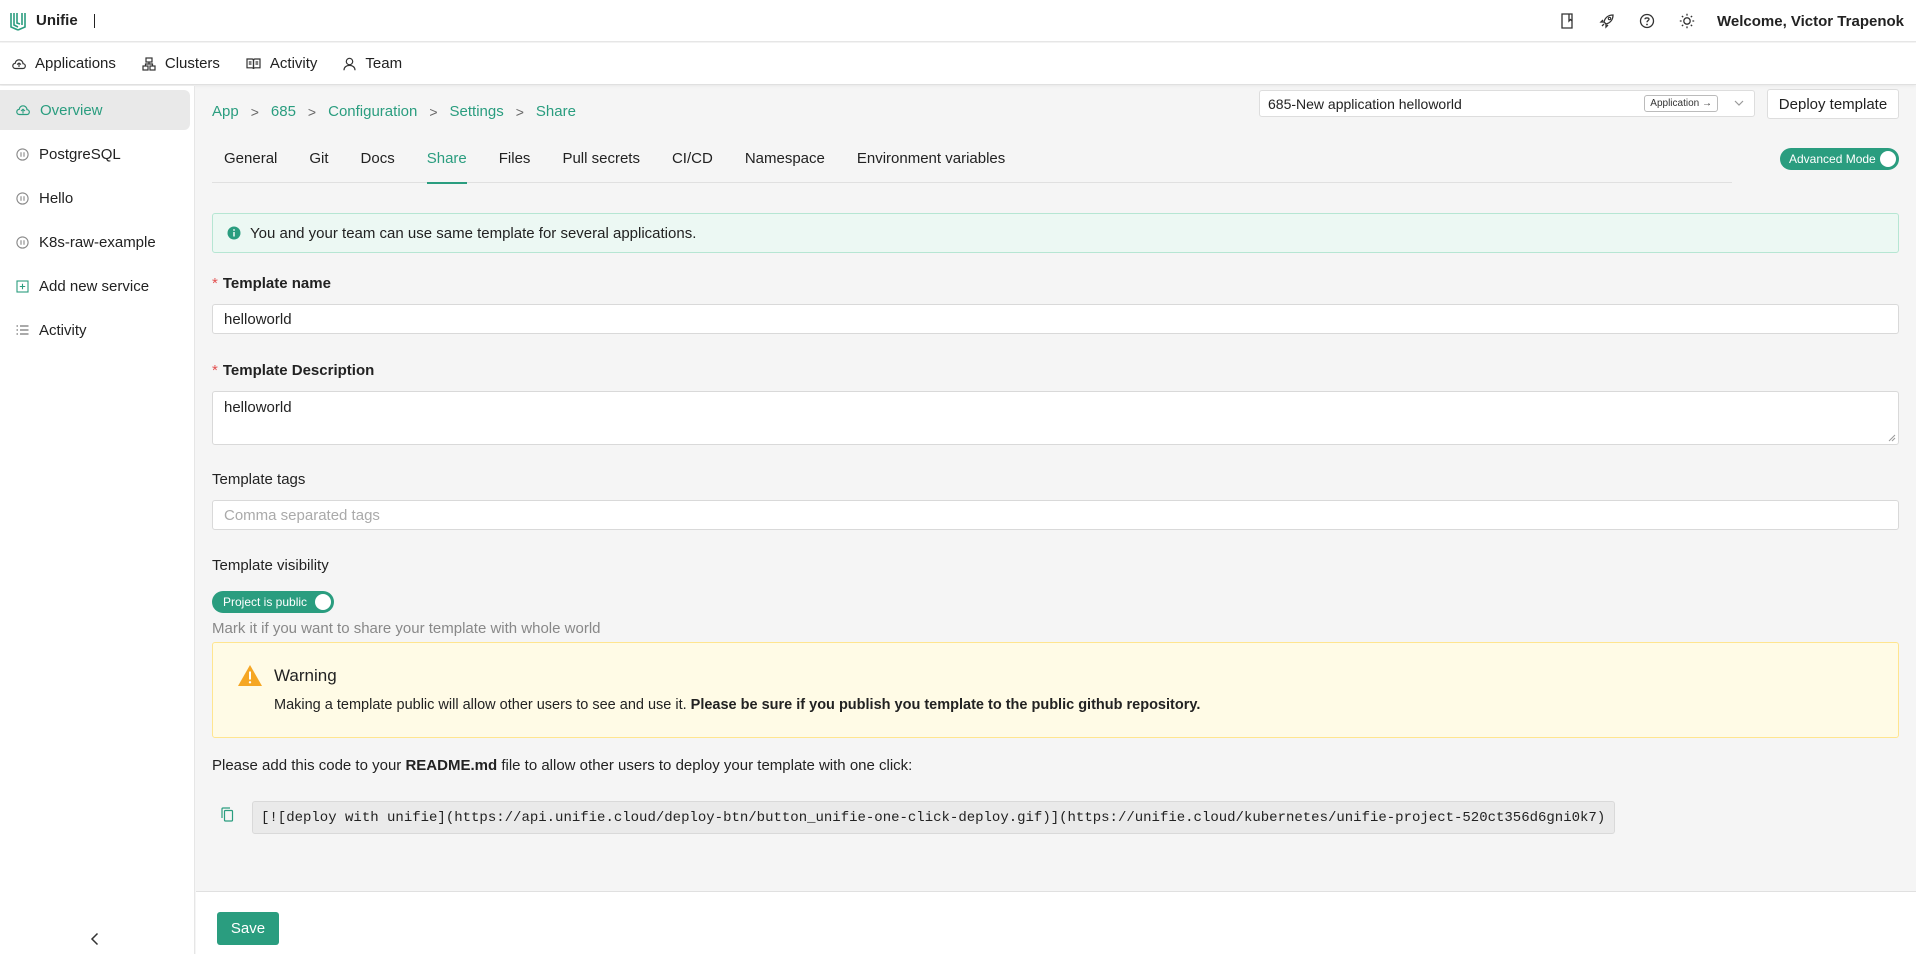 This screenshot has width=1916, height=954. Describe the element at coordinates (270, 565) in the screenshot. I see `template-visibility-label: Template visibility` at that location.